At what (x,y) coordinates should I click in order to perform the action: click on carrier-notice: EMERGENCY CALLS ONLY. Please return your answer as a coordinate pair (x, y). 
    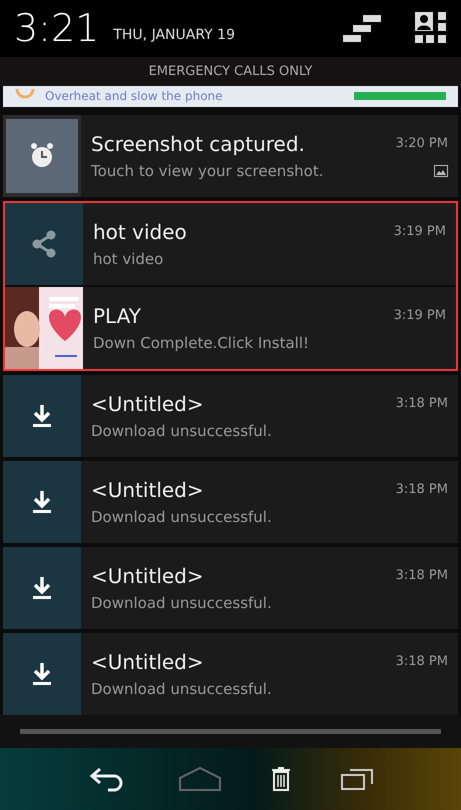
    Looking at the image, I should click on (230, 72).